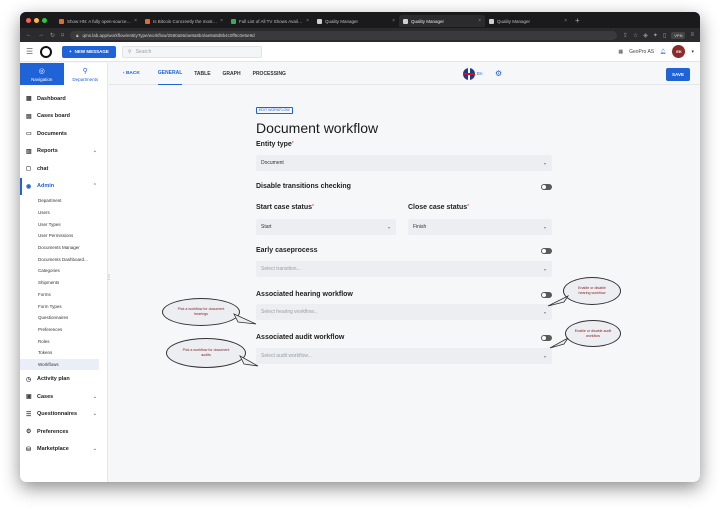  Describe the element at coordinates (31, 51) in the screenshot. I see `hamburger-icon: ☰` at that location.